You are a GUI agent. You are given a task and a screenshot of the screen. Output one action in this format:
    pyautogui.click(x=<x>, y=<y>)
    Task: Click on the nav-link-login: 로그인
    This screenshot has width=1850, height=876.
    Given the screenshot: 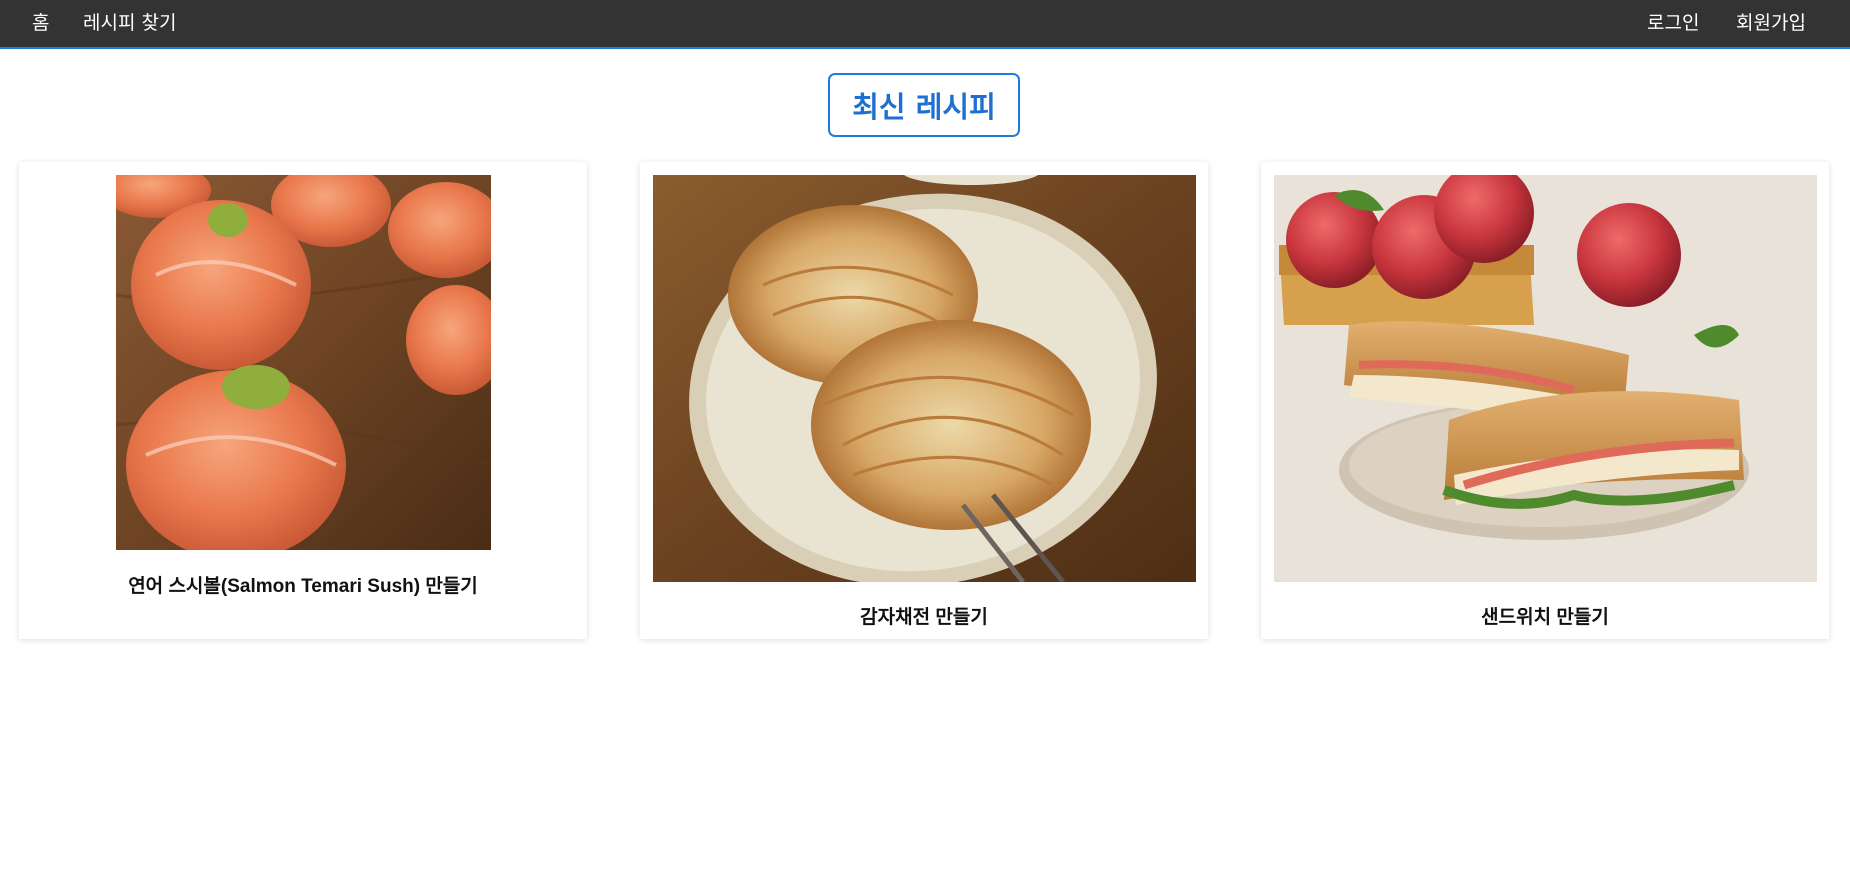 What is the action you would take?
    pyautogui.click(x=1673, y=23)
    